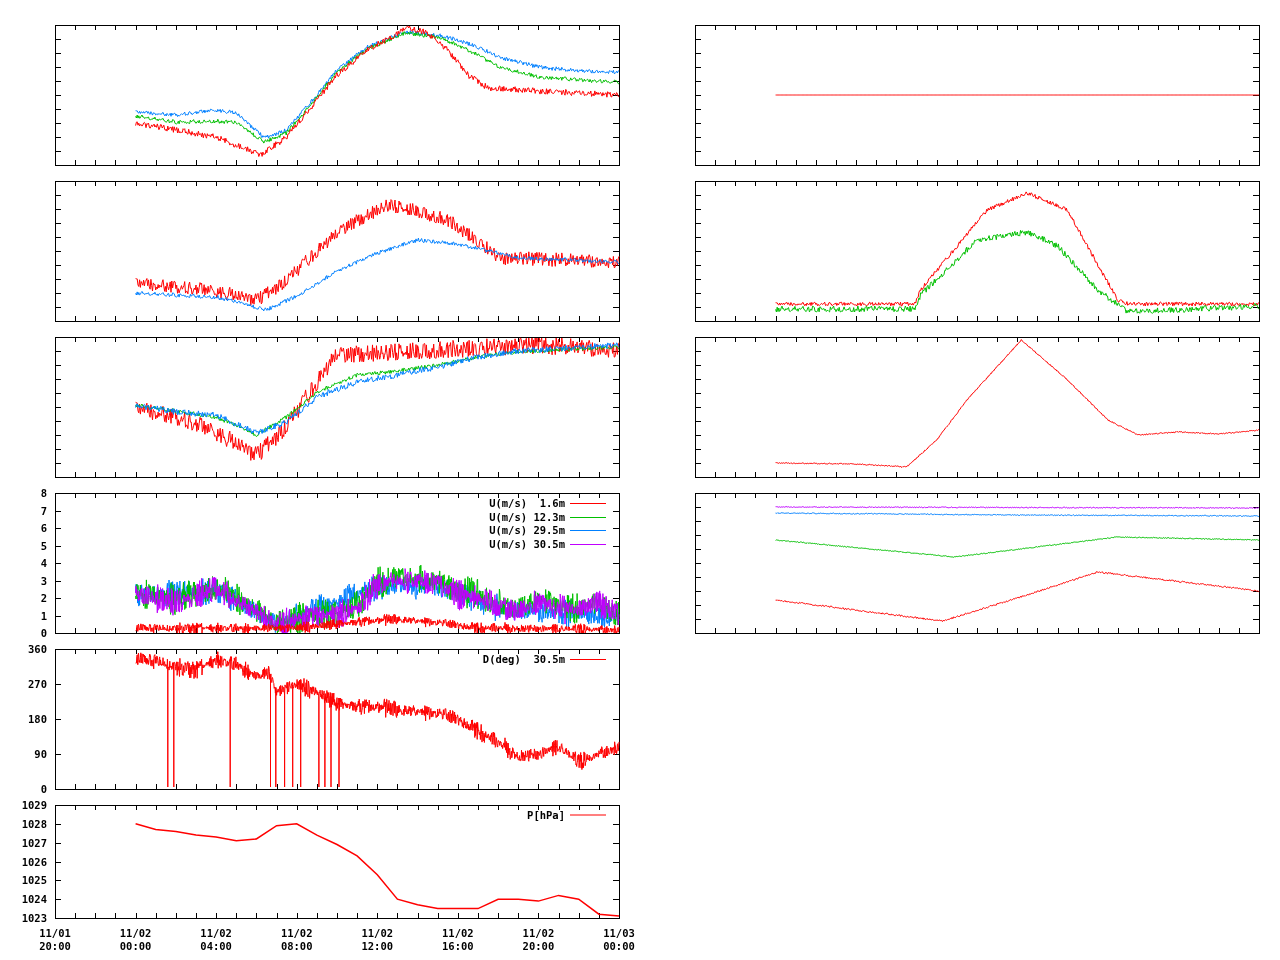 Image resolution: width=1280 pixels, height=960 pixels. What do you see at coordinates (55, 939) in the screenshot?
I see `x-tick-label: 11/01 20:00` at bounding box center [55, 939].